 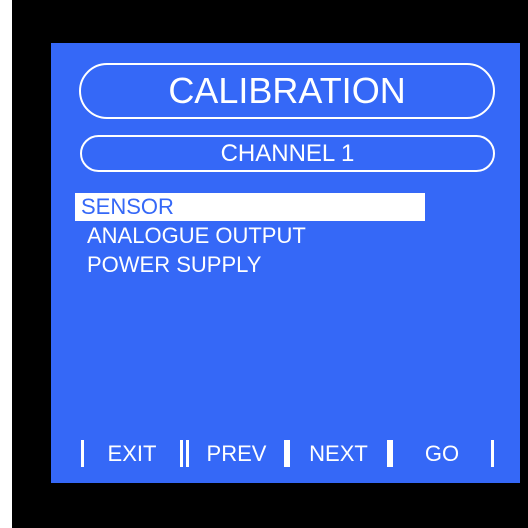 I want to click on calibration-menu: SENSOR ANALOGUE OUTPUT POWER SUPPLY, so click(x=250, y=236).